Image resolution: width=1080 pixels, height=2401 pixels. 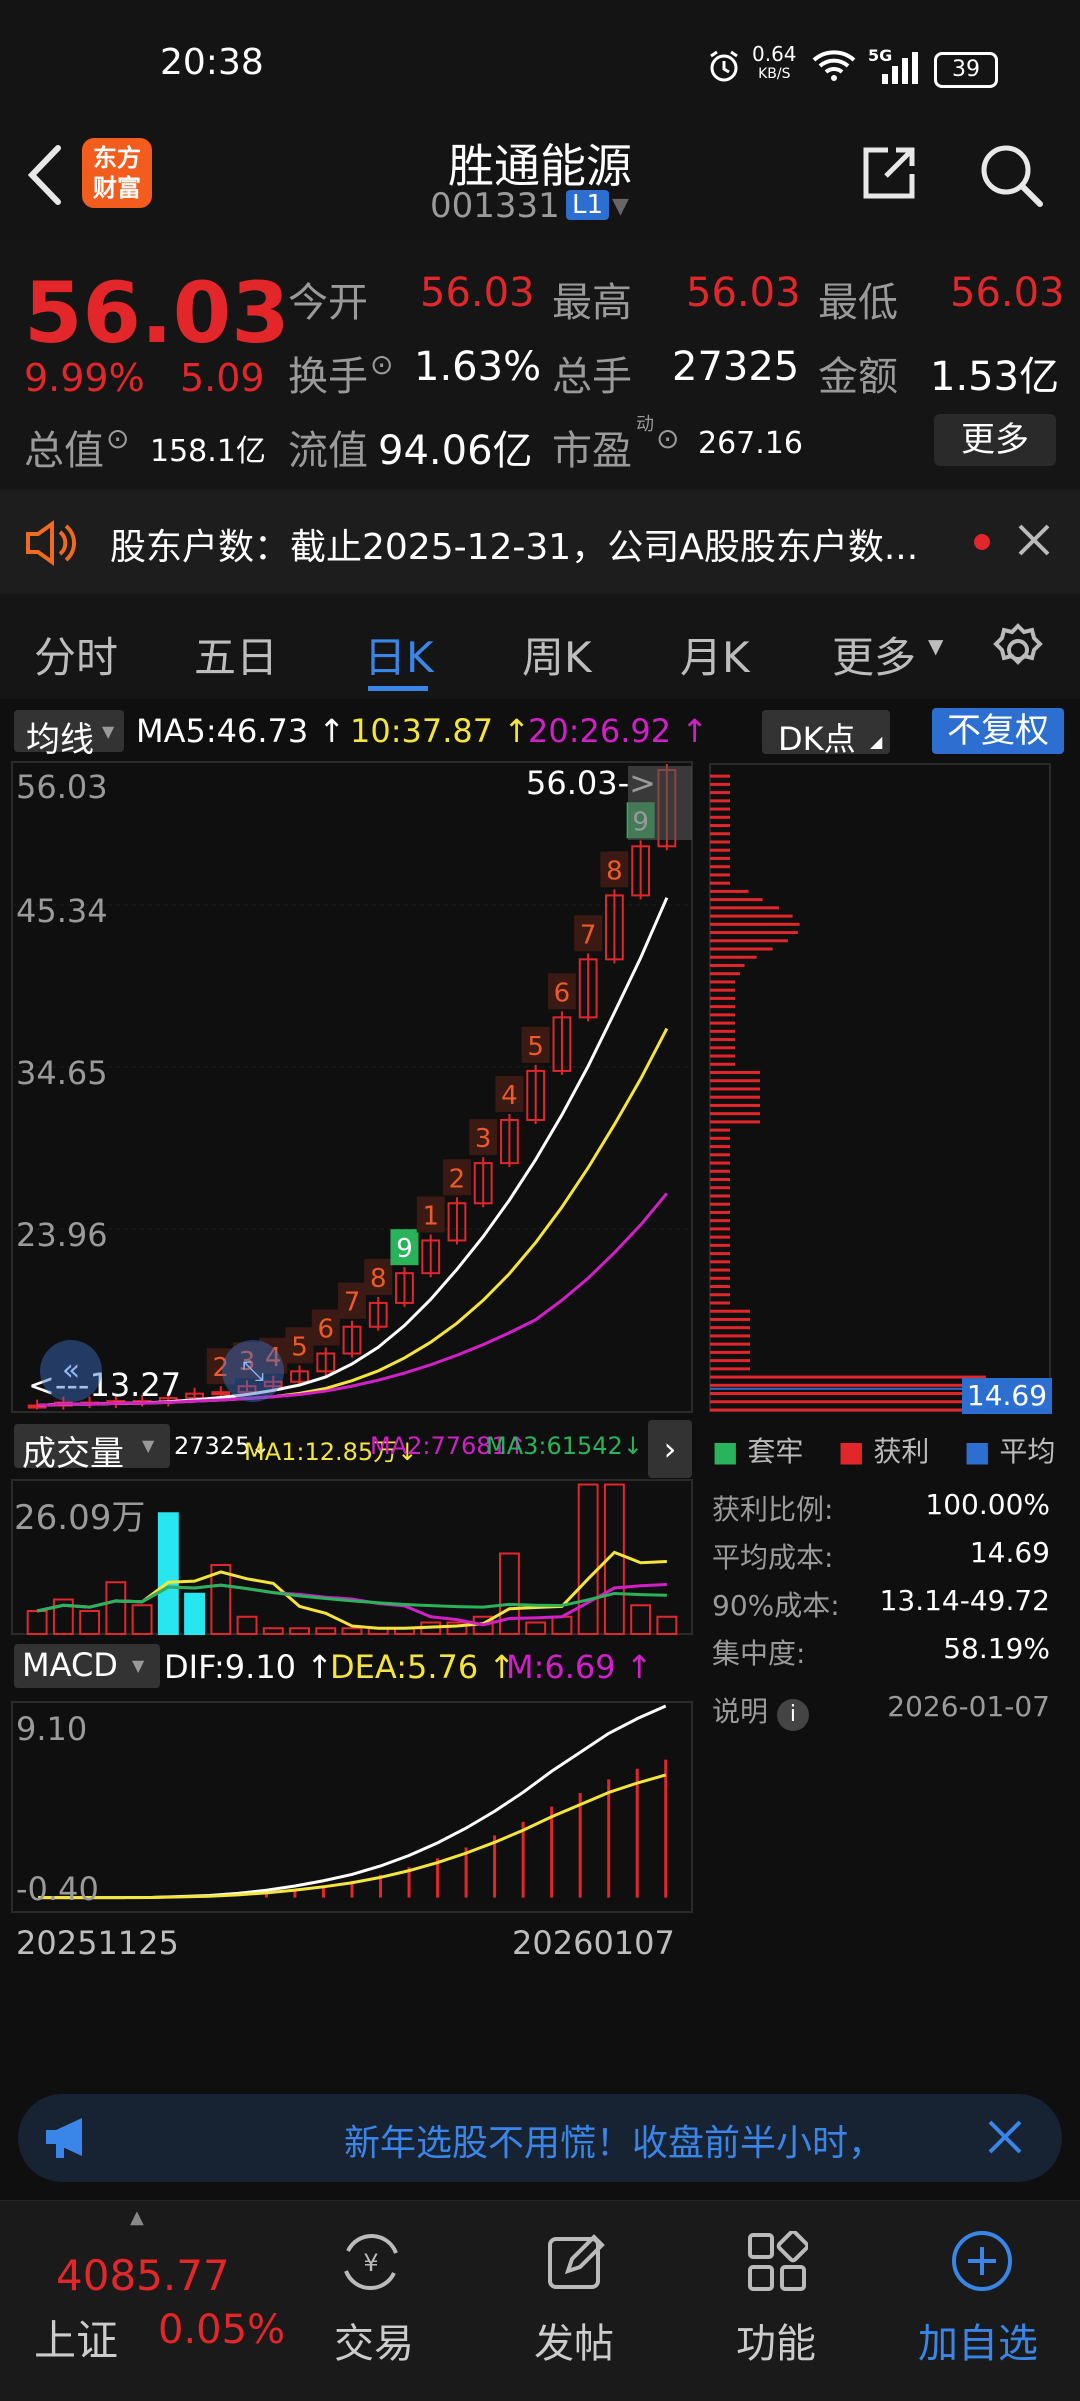 I want to click on chip-stat-label: 获利比例:, so click(x=773, y=1509).